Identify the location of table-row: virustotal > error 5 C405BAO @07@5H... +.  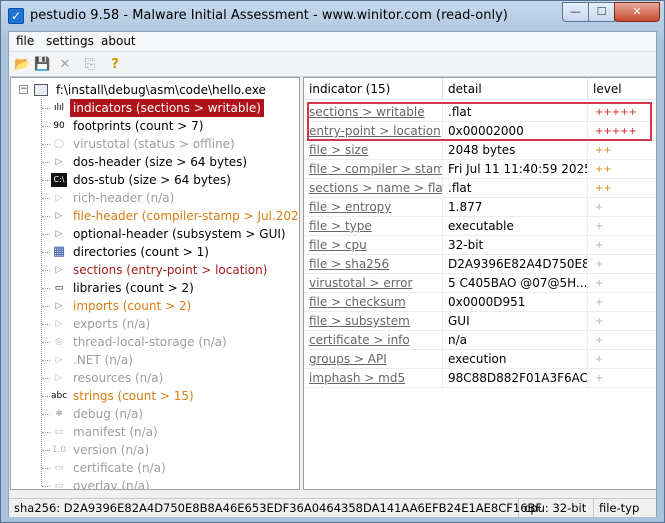
(480, 283).